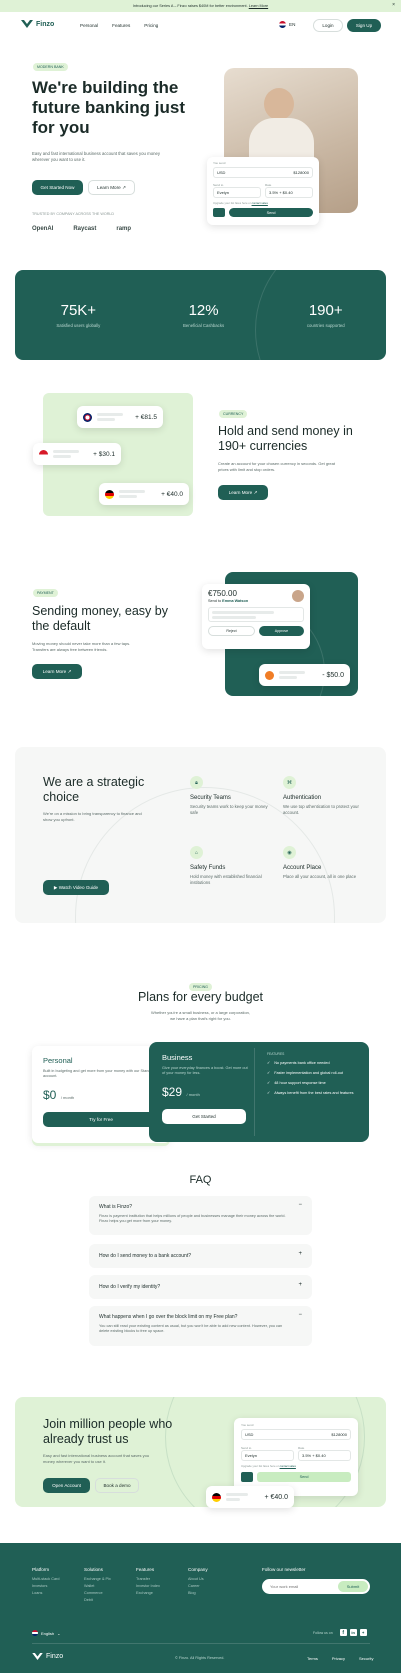 Image resolution: width=401 pixels, height=1673 pixels. Describe the element at coordinates (117, 1485) in the screenshot. I see `book-demo-button: Book a demo` at that location.